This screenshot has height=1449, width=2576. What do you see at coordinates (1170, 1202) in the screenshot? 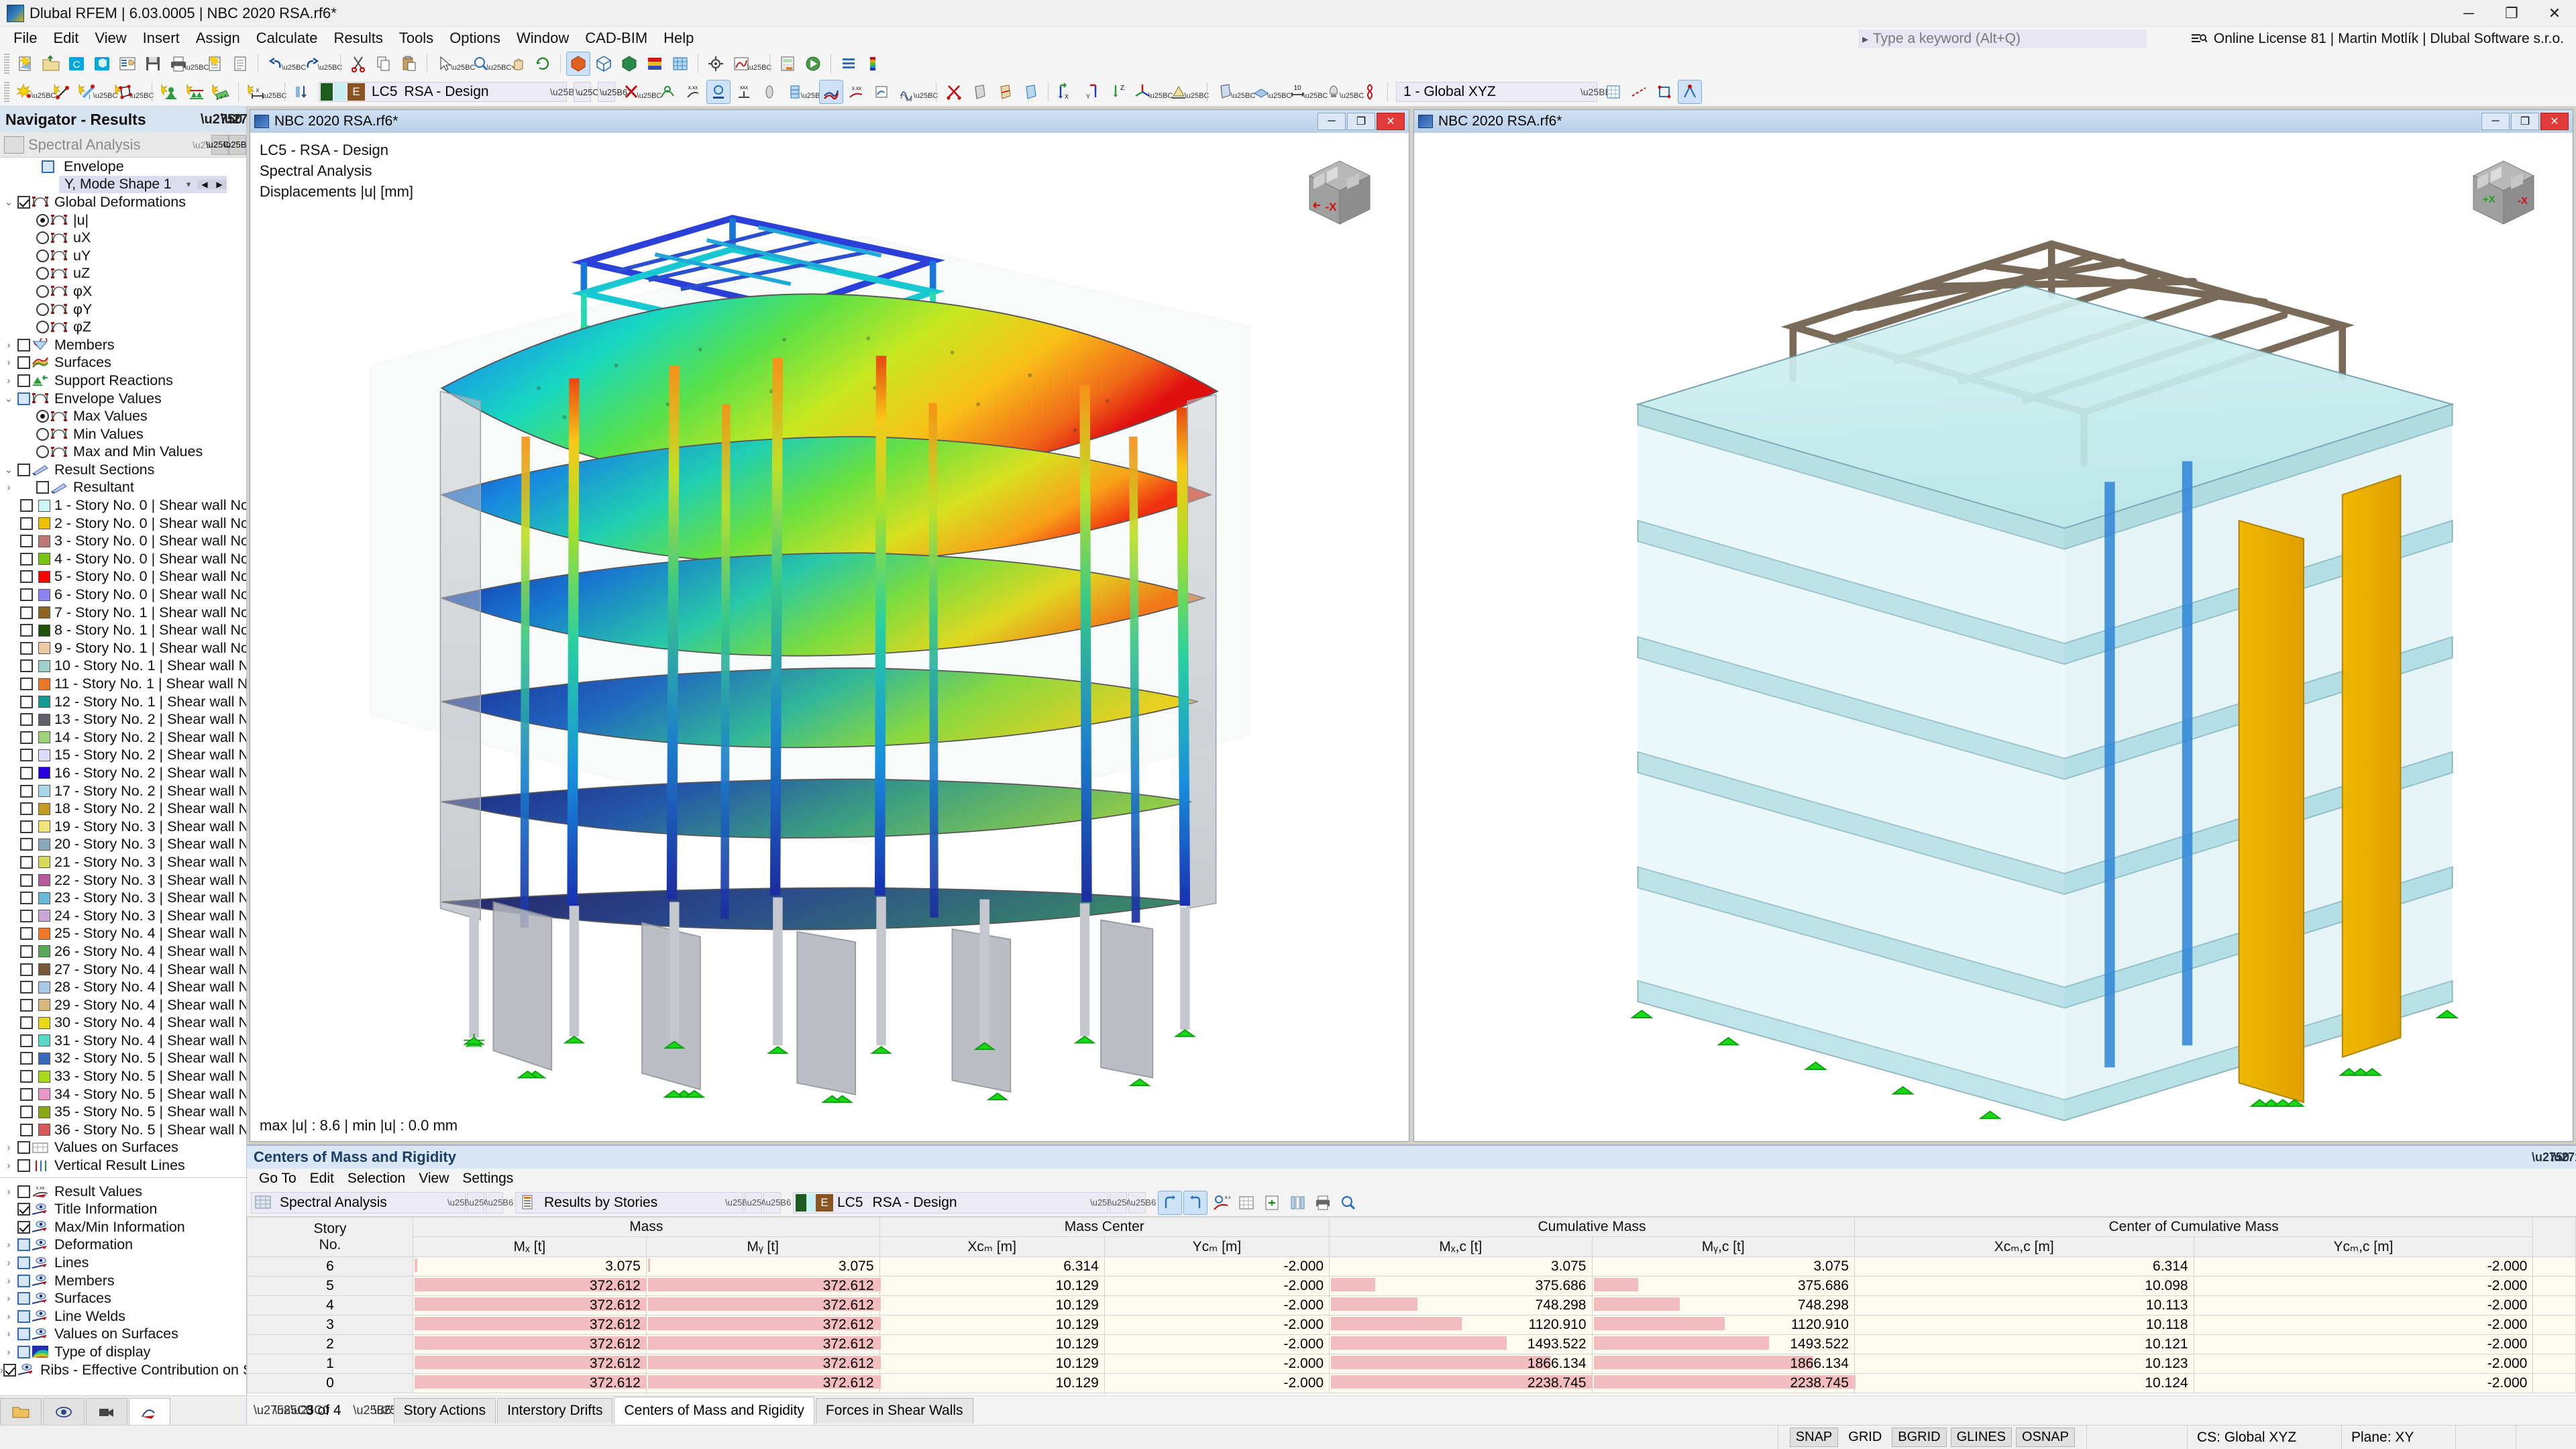
I see `table-filter-left-icon` at bounding box center [1170, 1202].